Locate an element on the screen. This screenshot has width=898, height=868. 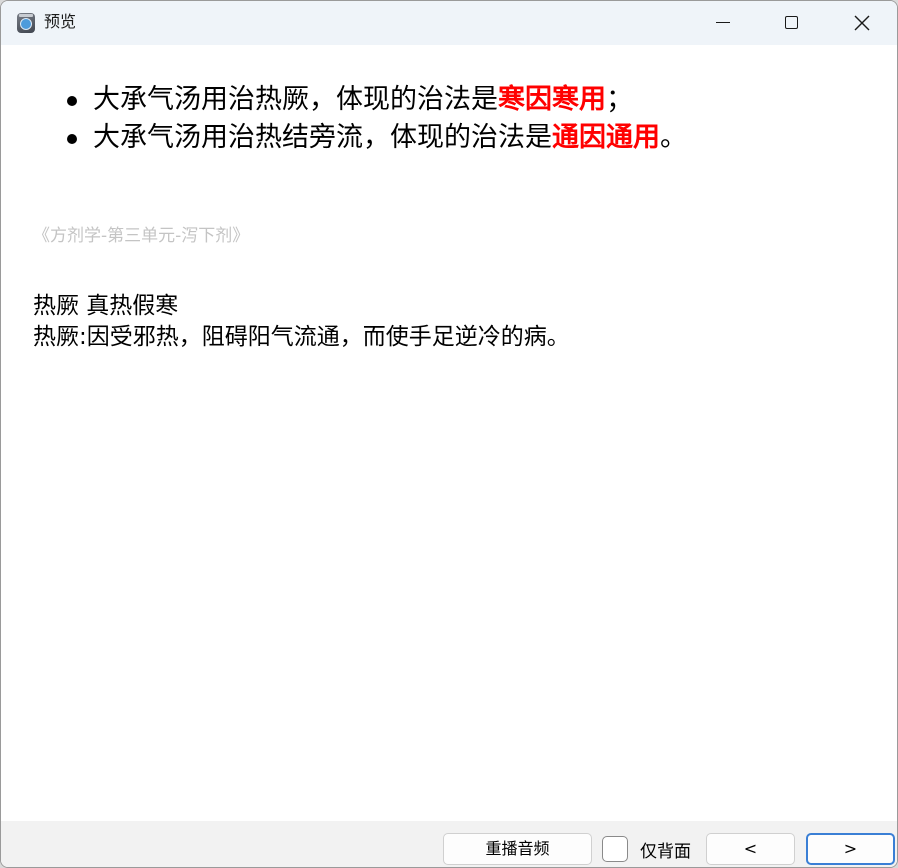
bullet-text: 大承气汤用治热结旁流，体现的治法是 is located at coordinates (322, 137).